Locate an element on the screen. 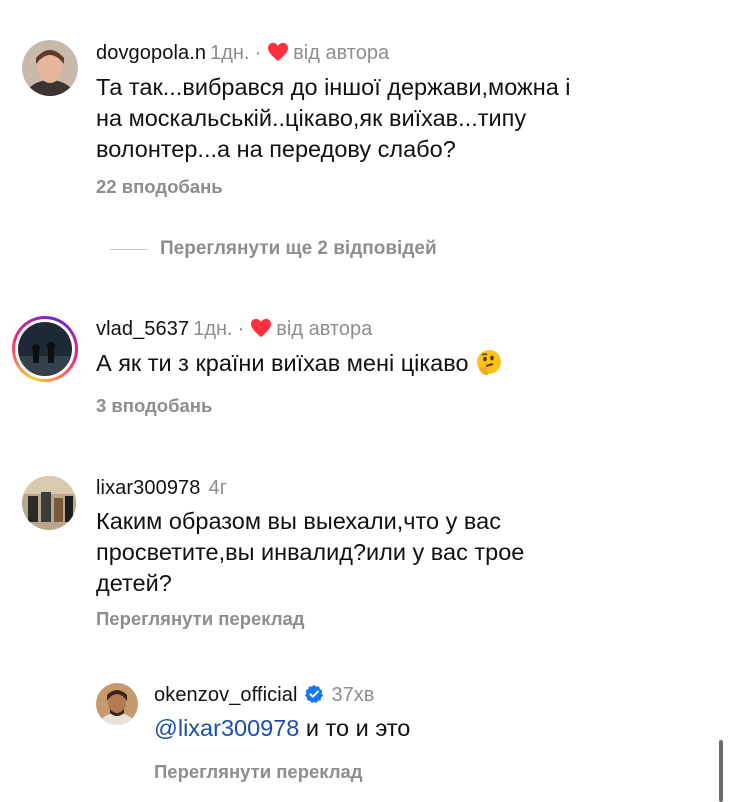 This screenshot has height=802, width=731. comment-text: @lixar300978 и то и это is located at coordinates (282, 728).